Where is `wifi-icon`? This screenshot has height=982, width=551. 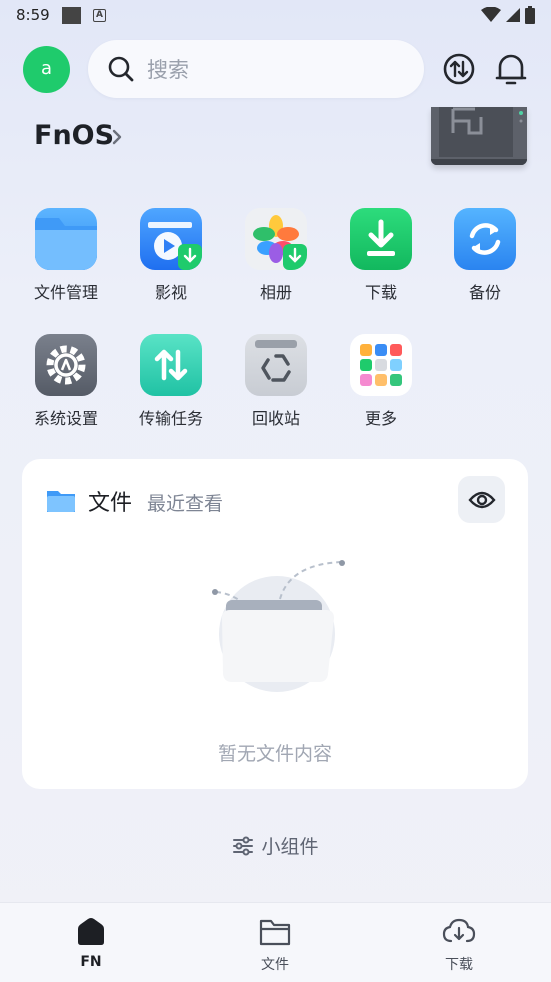
wifi-icon is located at coordinates (491, 14).